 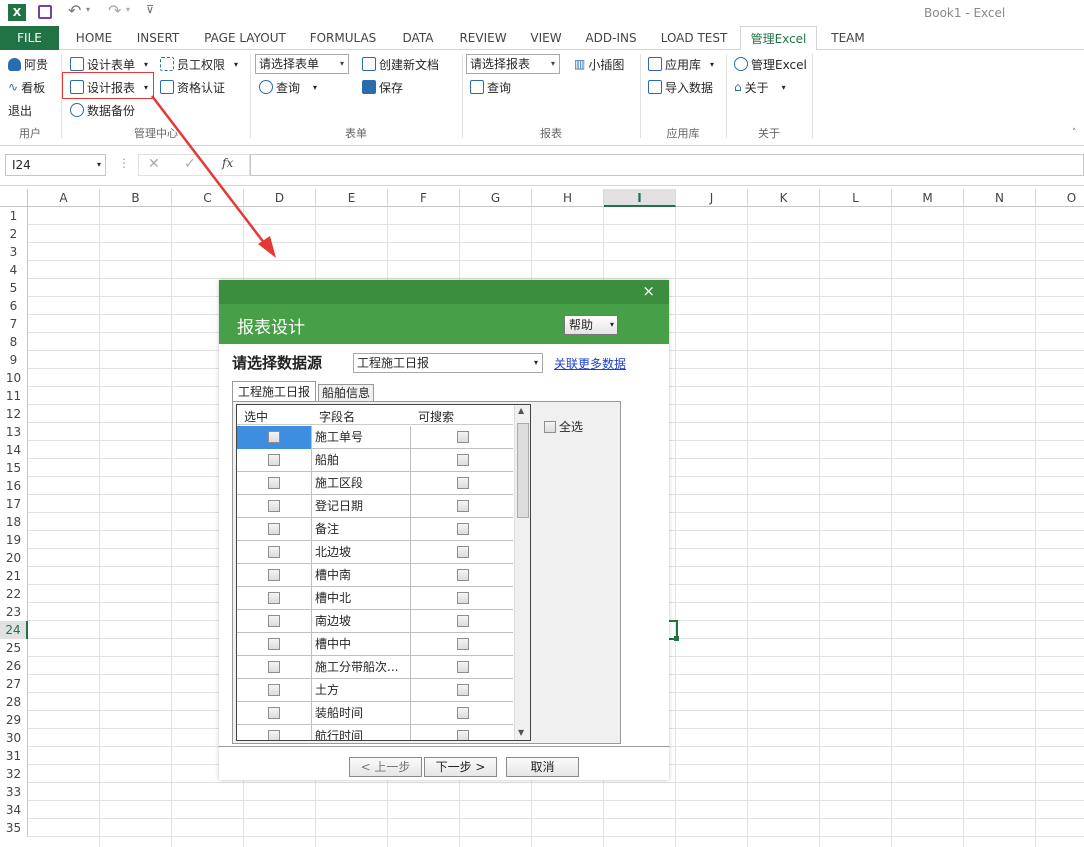 I want to click on source-select: 工程施工日报 ▾, so click(x=448, y=363).